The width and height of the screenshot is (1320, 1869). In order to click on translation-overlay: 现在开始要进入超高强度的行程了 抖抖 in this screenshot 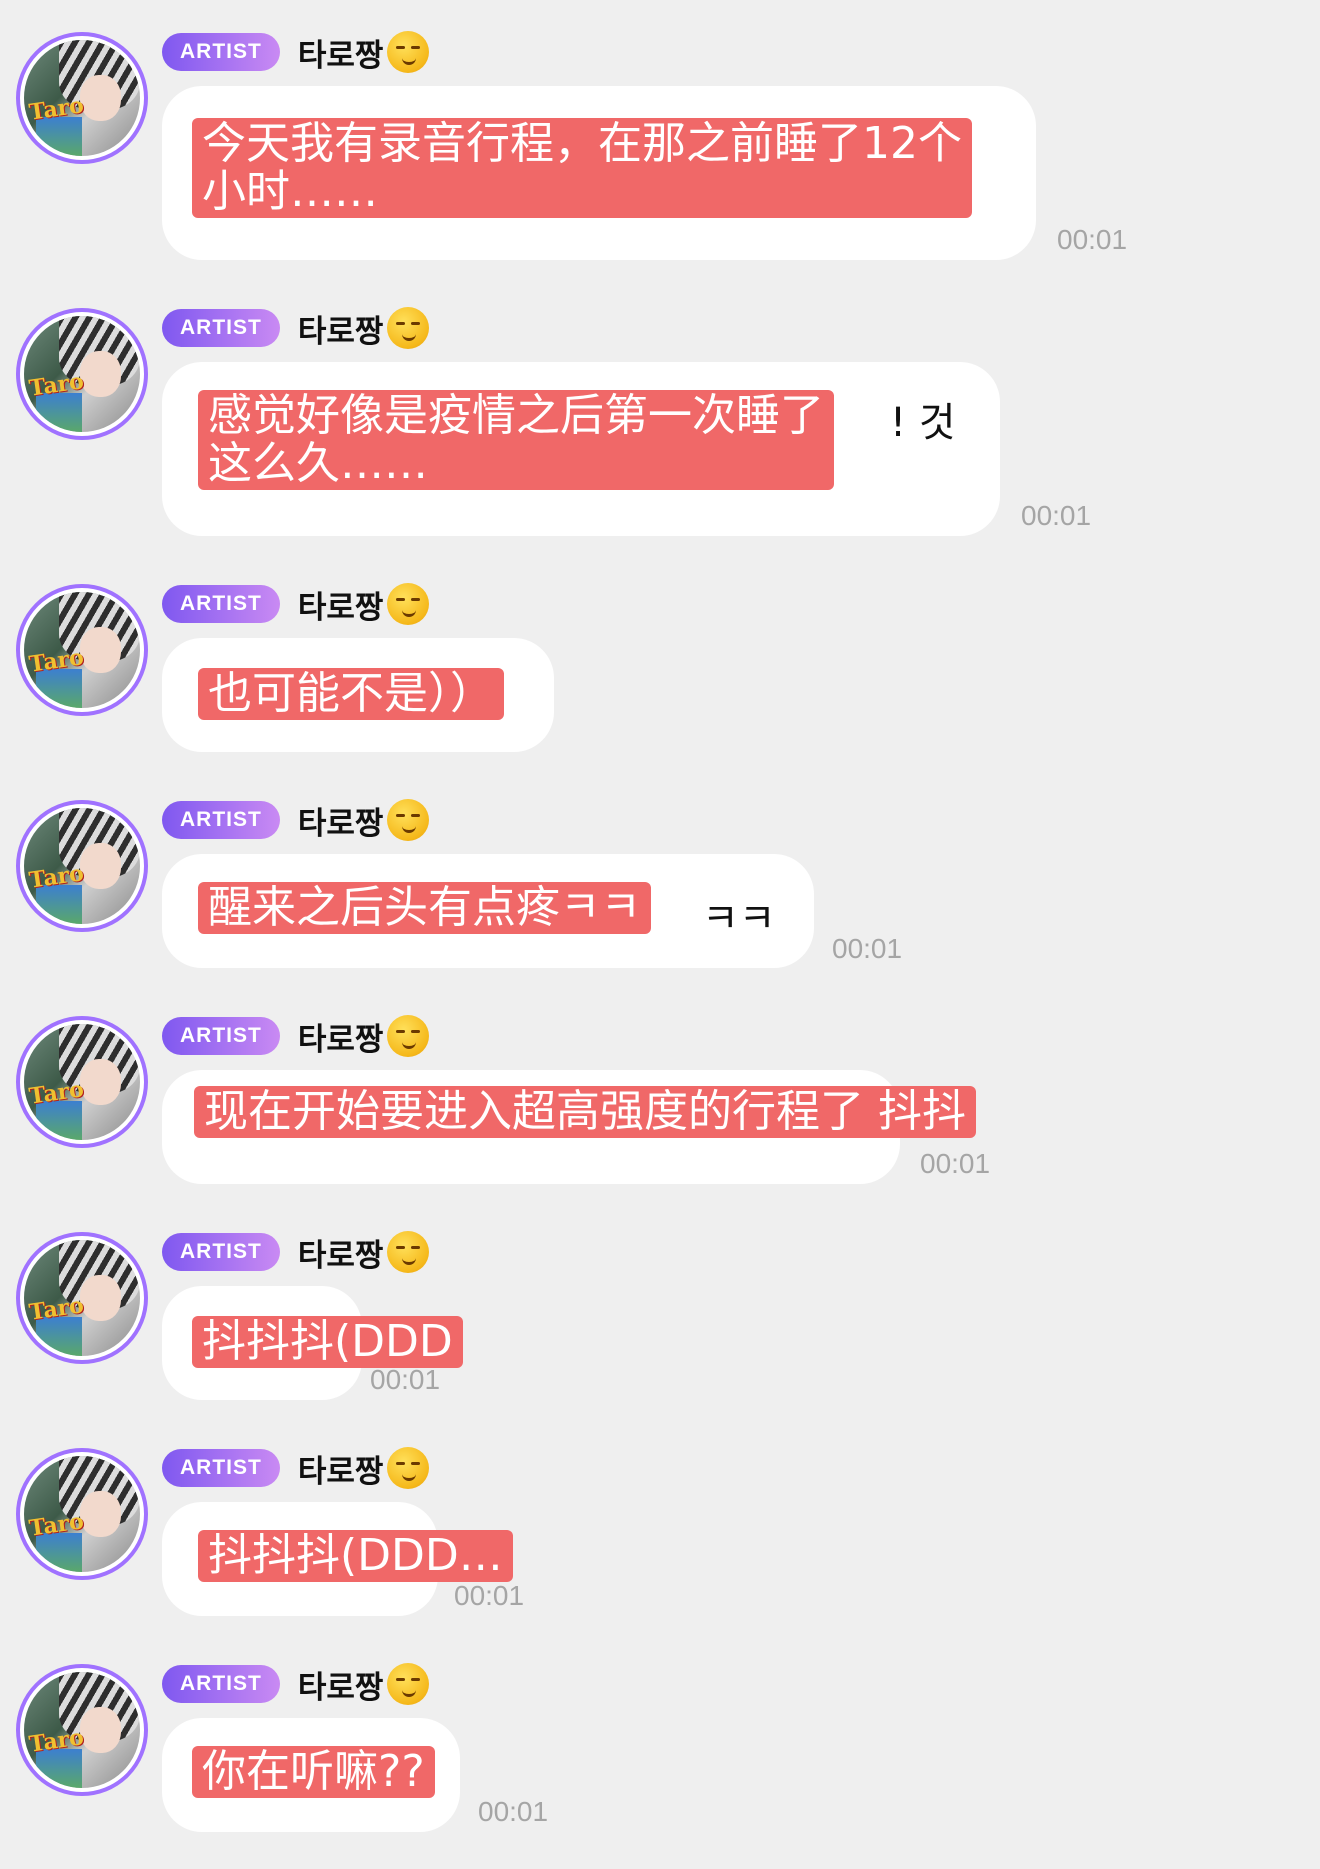, I will do `click(585, 1112)`.